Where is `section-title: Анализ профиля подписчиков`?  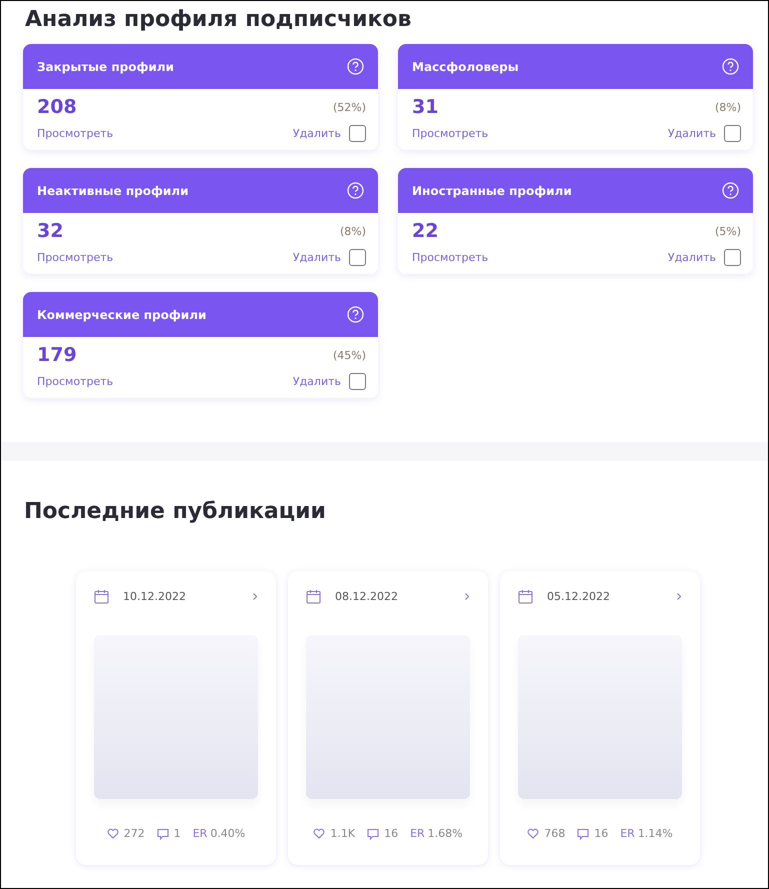
section-title: Анализ профиля подписчиков is located at coordinates (218, 19).